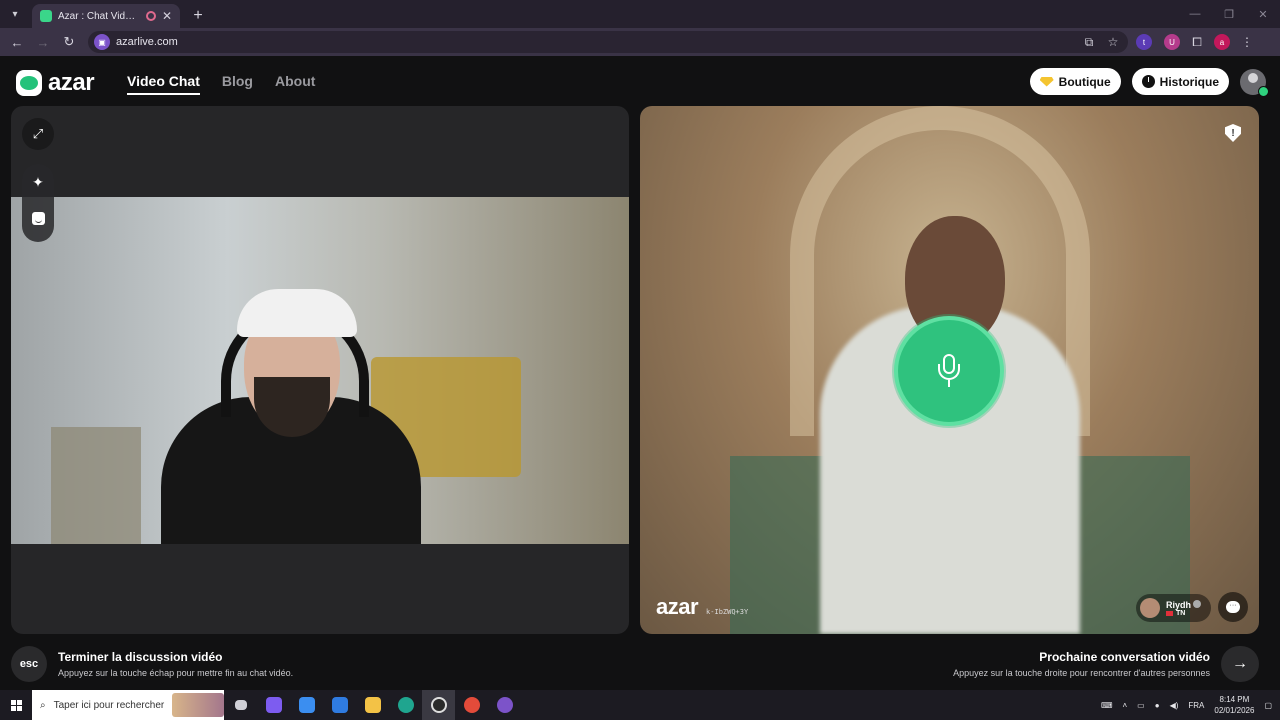  What do you see at coordinates (237, 84) in the screenshot?
I see `nav-blog: Blog` at bounding box center [237, 84].